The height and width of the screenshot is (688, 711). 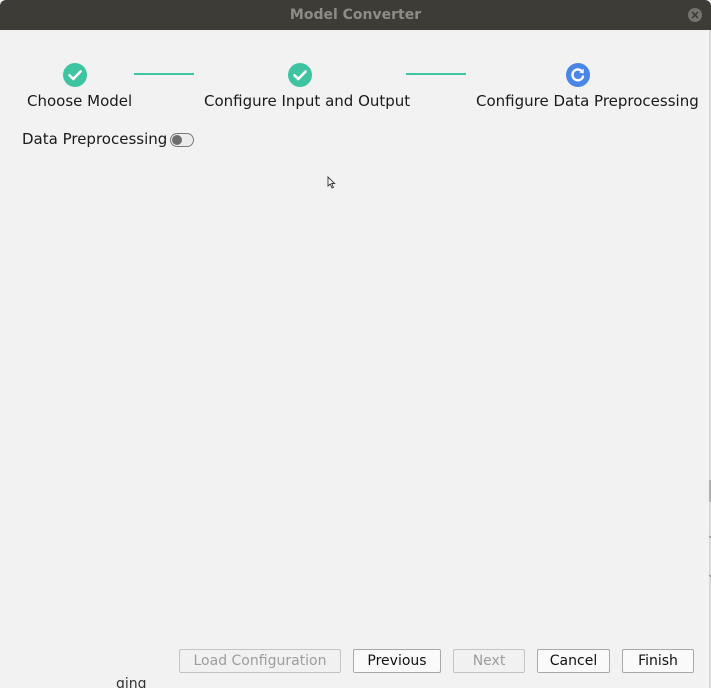 I want to click on previous-button: Previous, so click(x=397, y=661).